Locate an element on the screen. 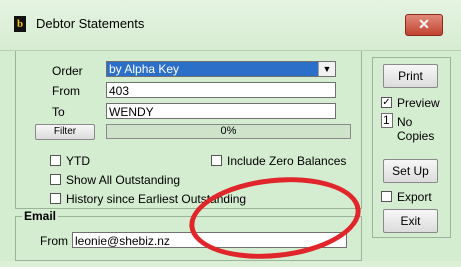  chevron-down-icon: ▼ is located at coordinates (326, 69).